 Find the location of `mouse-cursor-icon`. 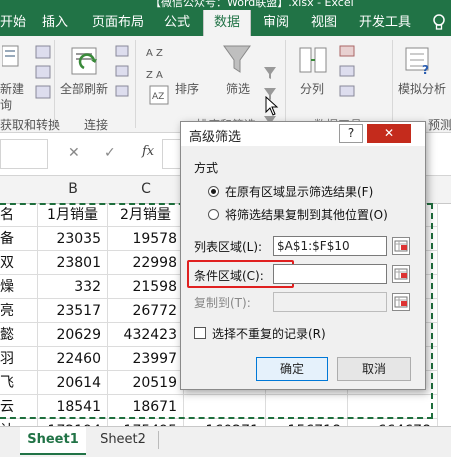

mouse-cursor-icon is located at coordinates (272, 107).